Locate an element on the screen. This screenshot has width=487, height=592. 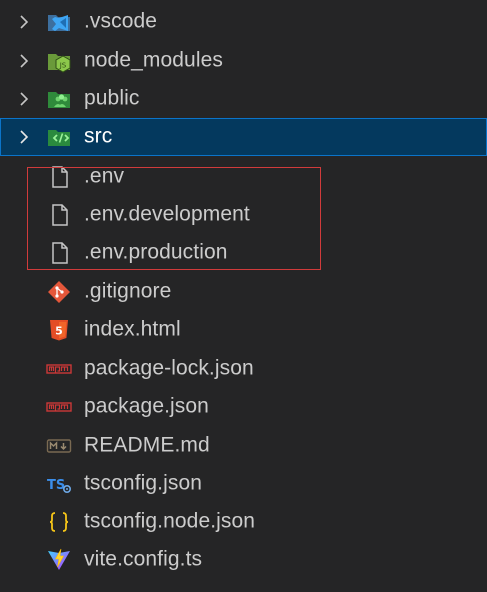
tree-item-package-json: package.json is located at coordinates (243, 407).